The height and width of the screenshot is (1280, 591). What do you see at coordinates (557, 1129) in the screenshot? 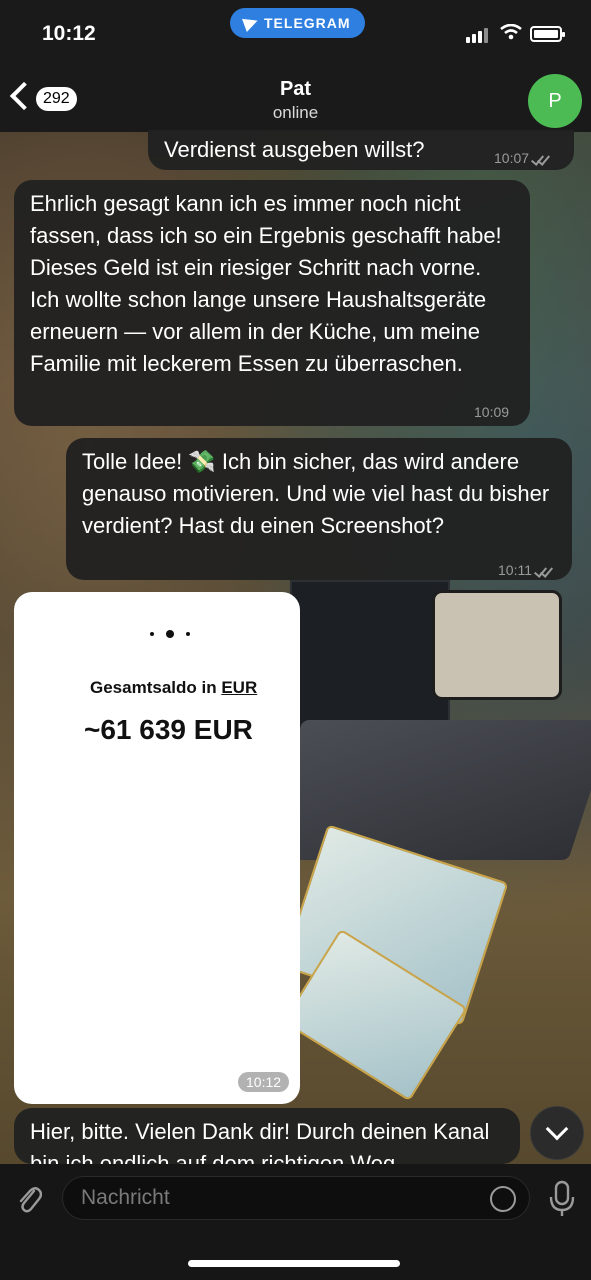
I see `scroll-down-icon` at bounding box center [557, 1129].